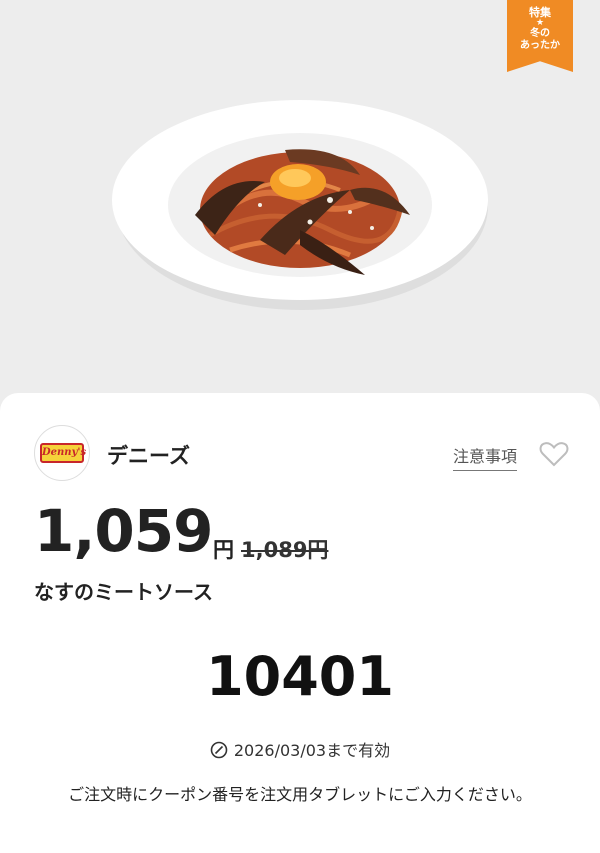  Describe the element at coordinates (223, 550) in the screenshot. I see `price-unit: 円` at that location.